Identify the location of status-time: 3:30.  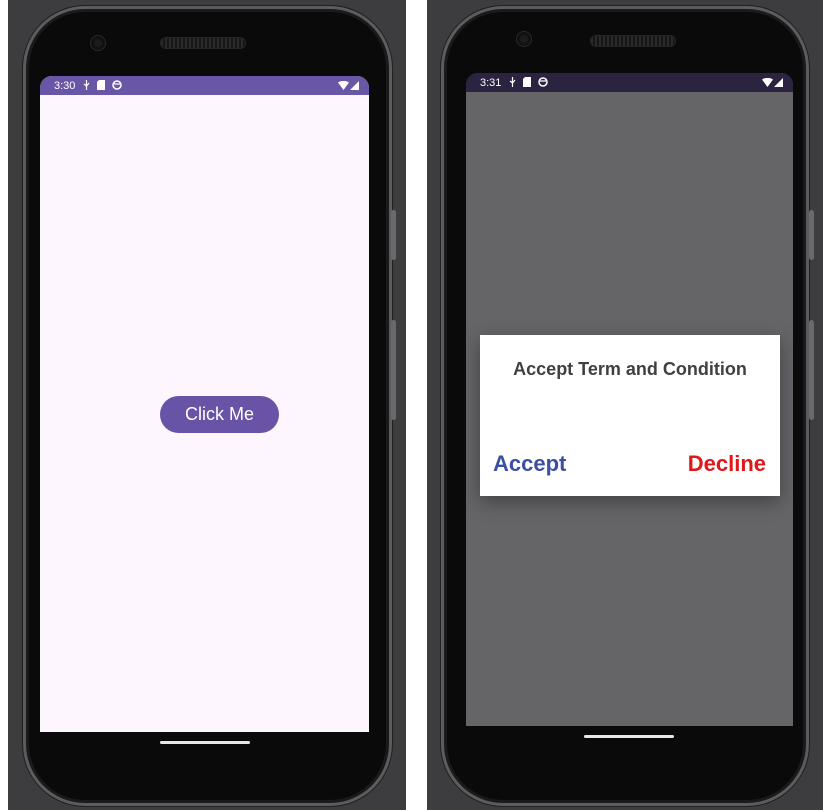
(65, 85).